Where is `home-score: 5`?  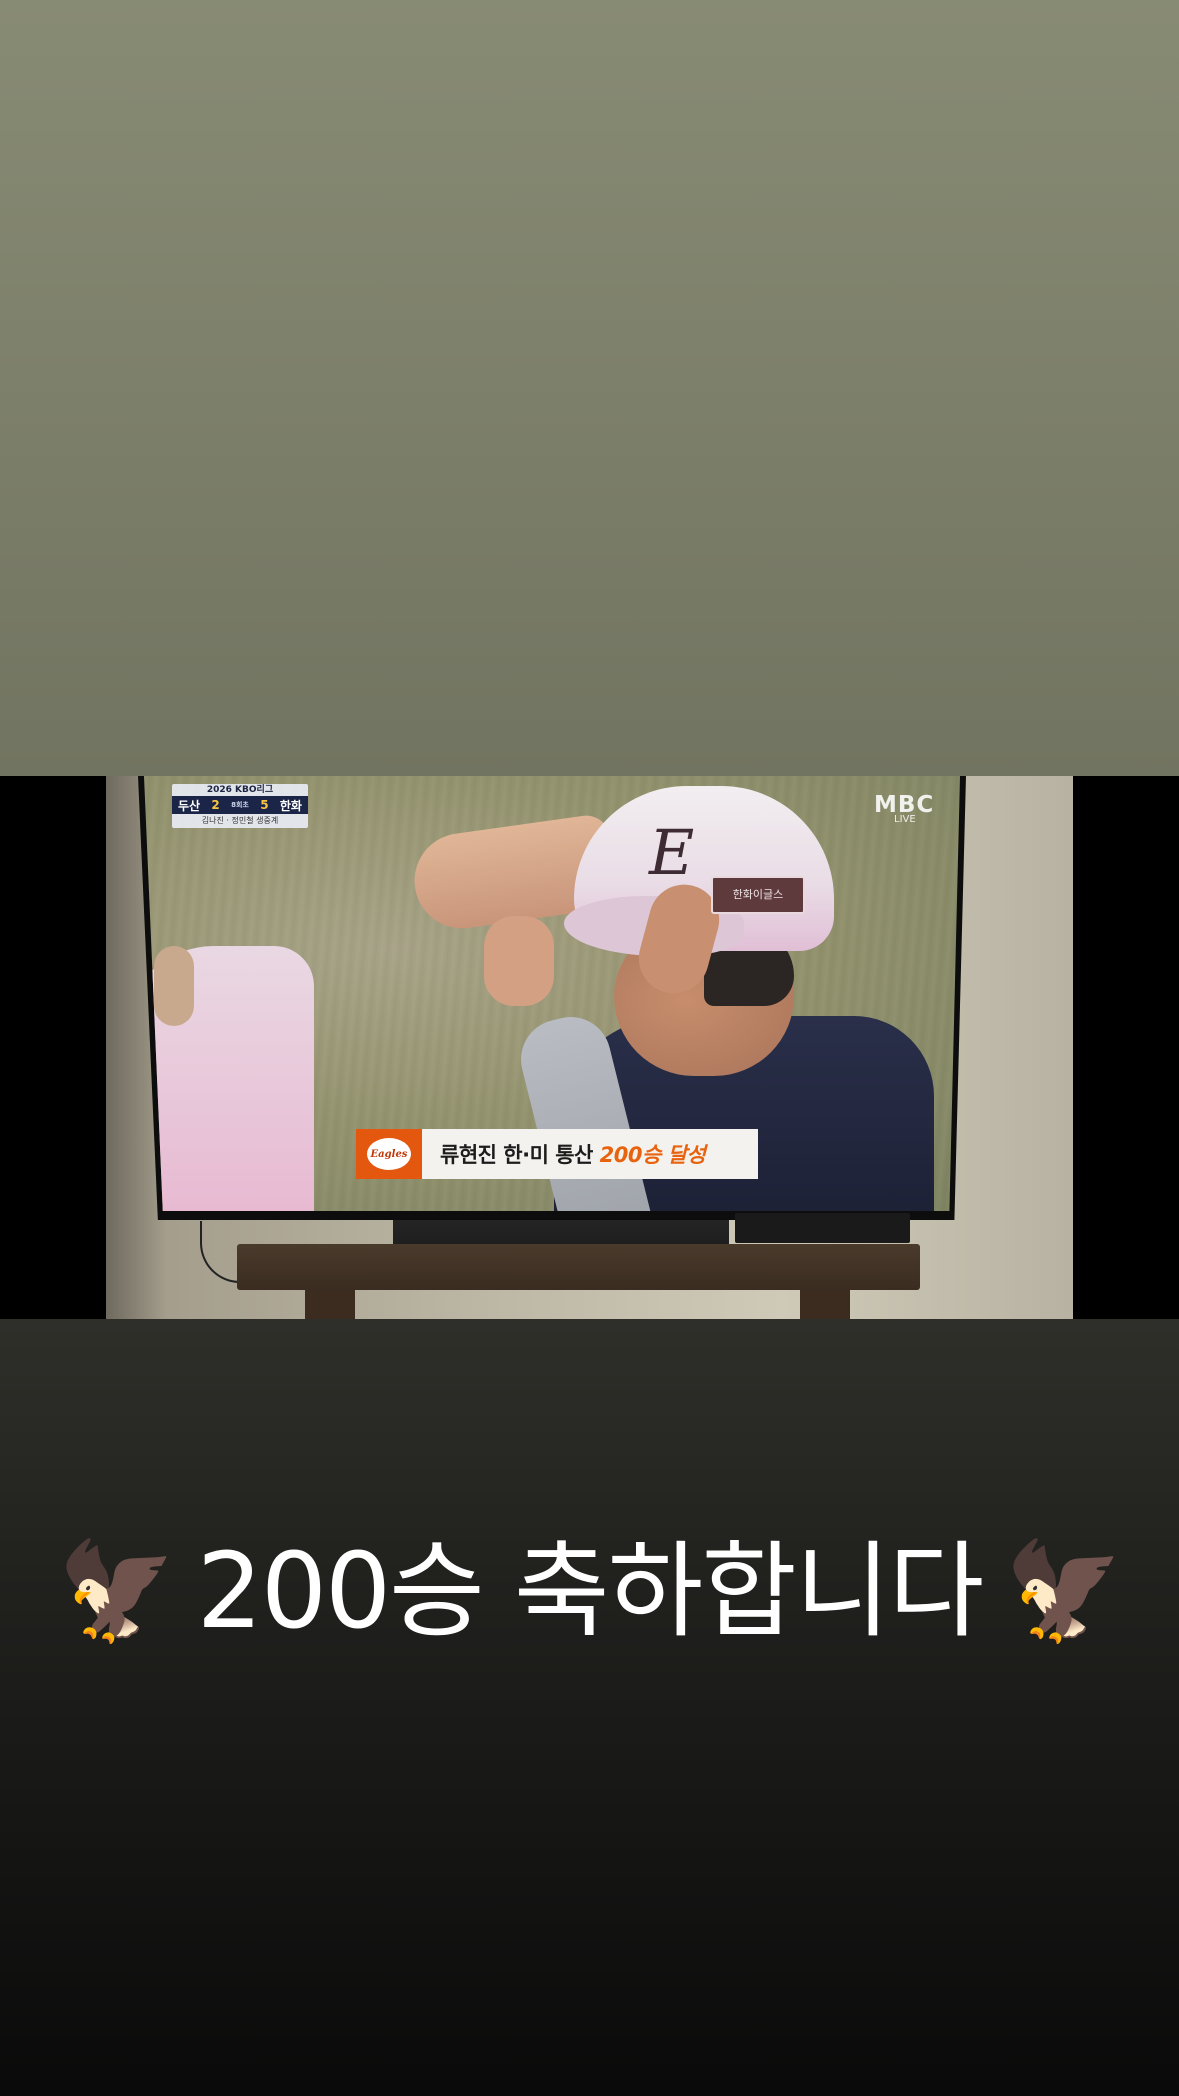 home-score: 5 is located at coordinates (264, 805).